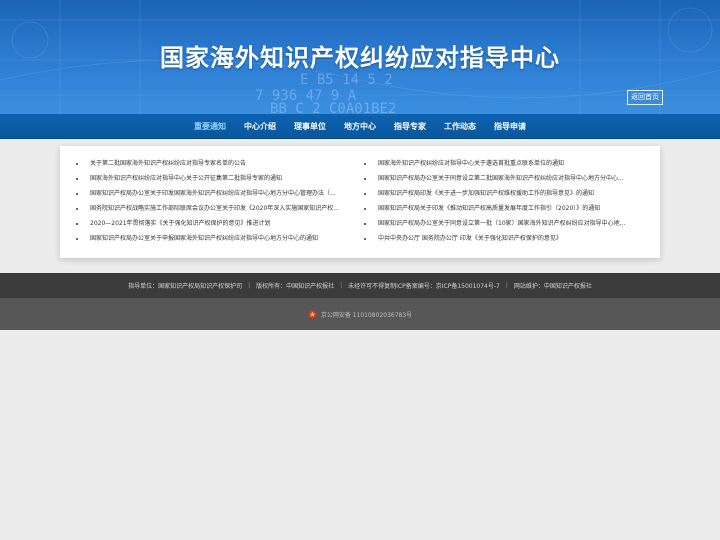  What do you see at coordinates (260, 126) in the screenshot?
I see `nav-item-center-intro: 中心介绍` at bounding box center [260, 126].